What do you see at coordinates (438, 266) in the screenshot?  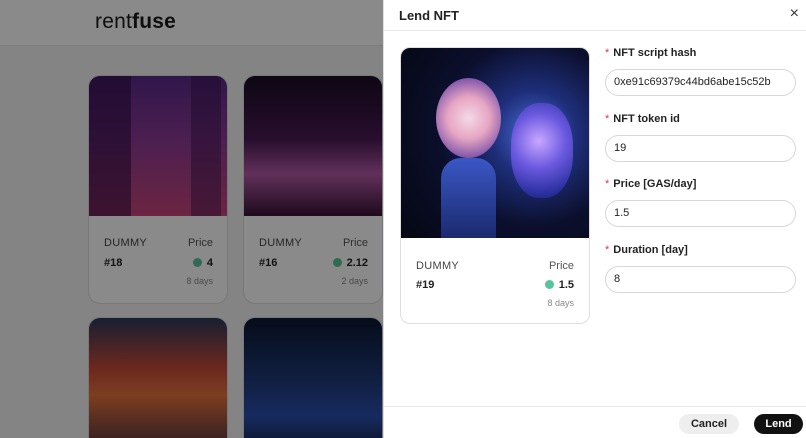 I see `collection-name: DUMMY` at bounding box center [438, 266].